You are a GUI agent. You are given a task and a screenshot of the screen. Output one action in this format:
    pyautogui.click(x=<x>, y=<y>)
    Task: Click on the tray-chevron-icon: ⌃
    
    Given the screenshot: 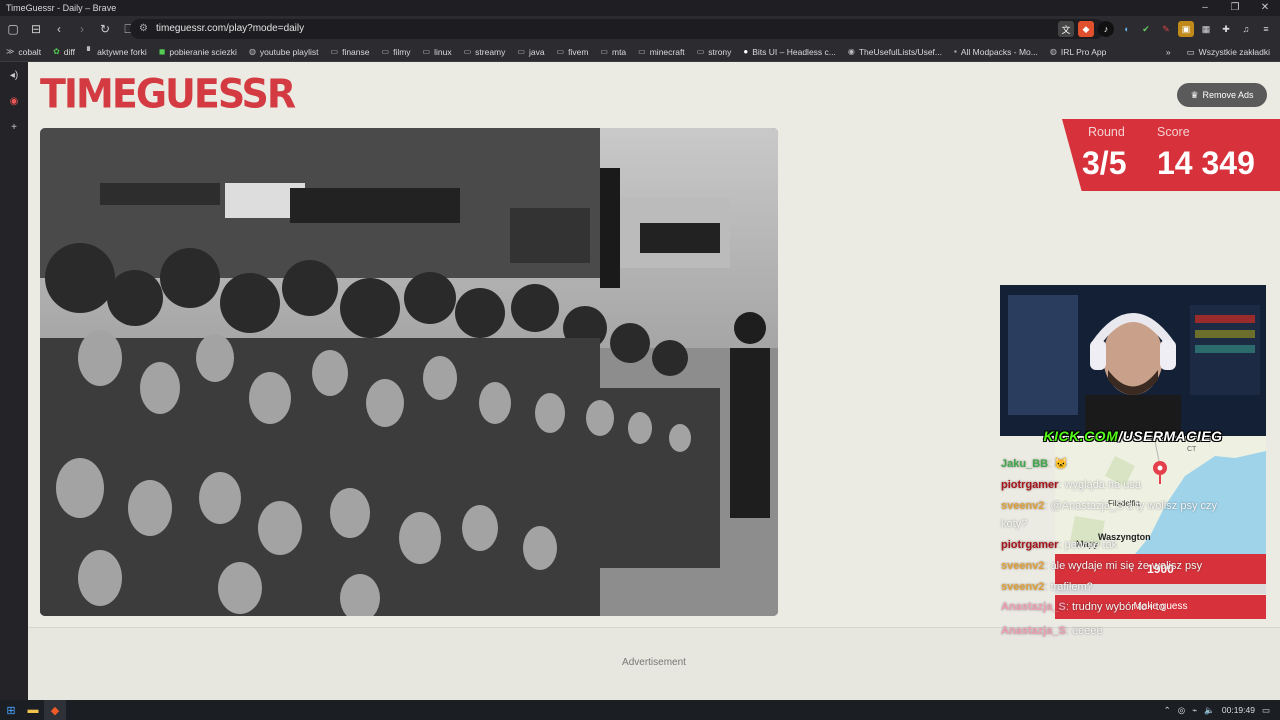 What is the action you would take?
    pyautogui.click(x=1167, y=710)
    